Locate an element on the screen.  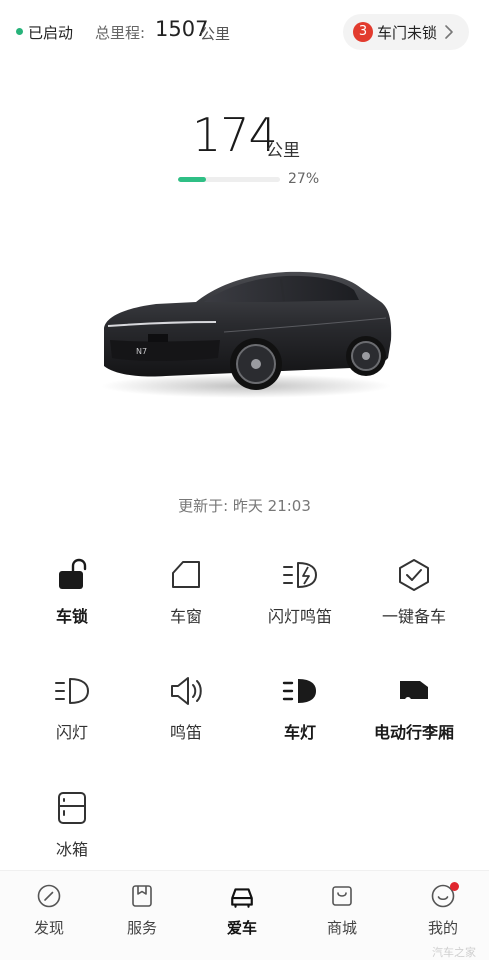
battery-level-fill is located at coordinates (192, 179).